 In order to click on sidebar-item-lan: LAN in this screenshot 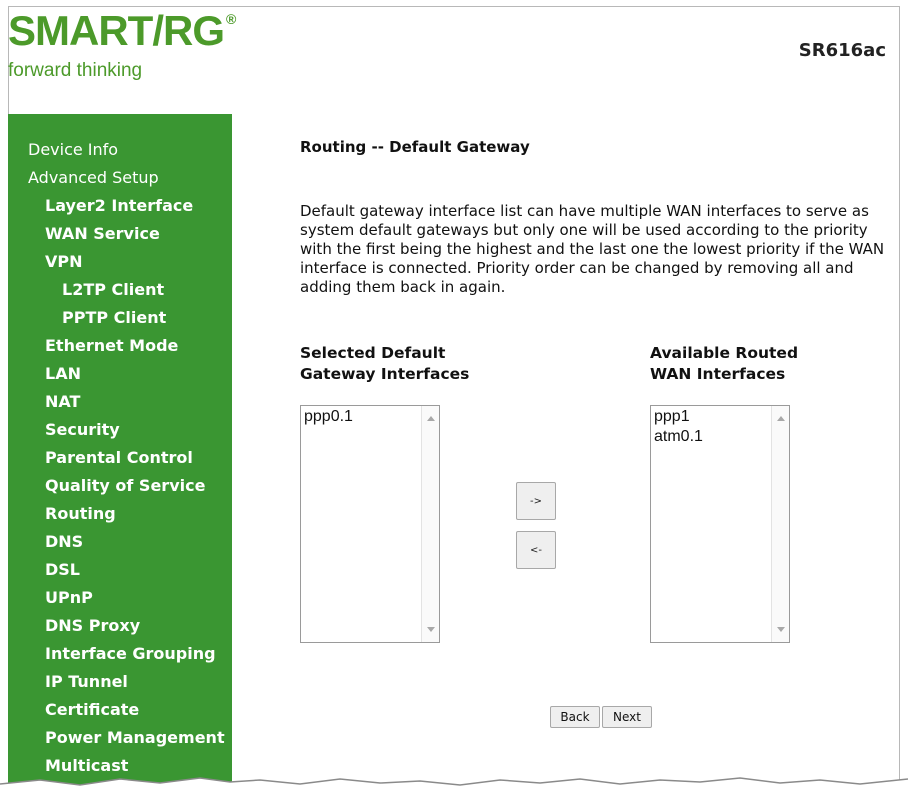, I will do `click(63, 373)`.